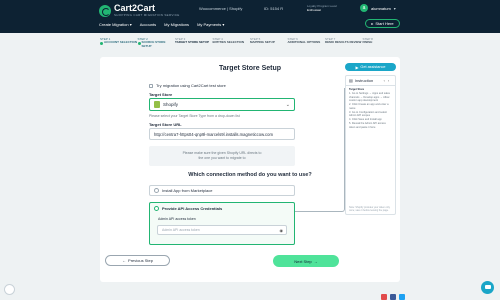 The height and width of the screenshot is (300, 500). I want to click on get-assistance-label: Get assistance, so click(373, 67).